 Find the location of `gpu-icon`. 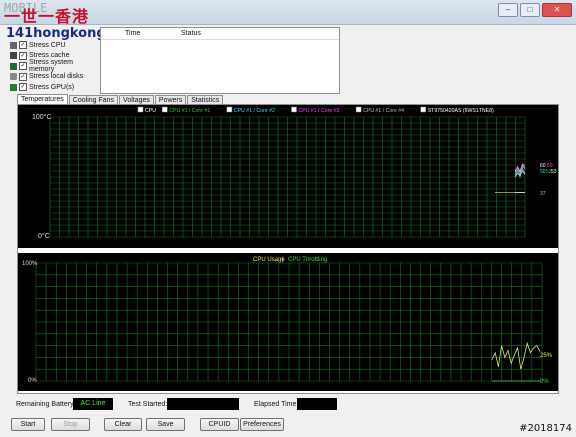

gpu-icon is located at coordinates (13, 87).